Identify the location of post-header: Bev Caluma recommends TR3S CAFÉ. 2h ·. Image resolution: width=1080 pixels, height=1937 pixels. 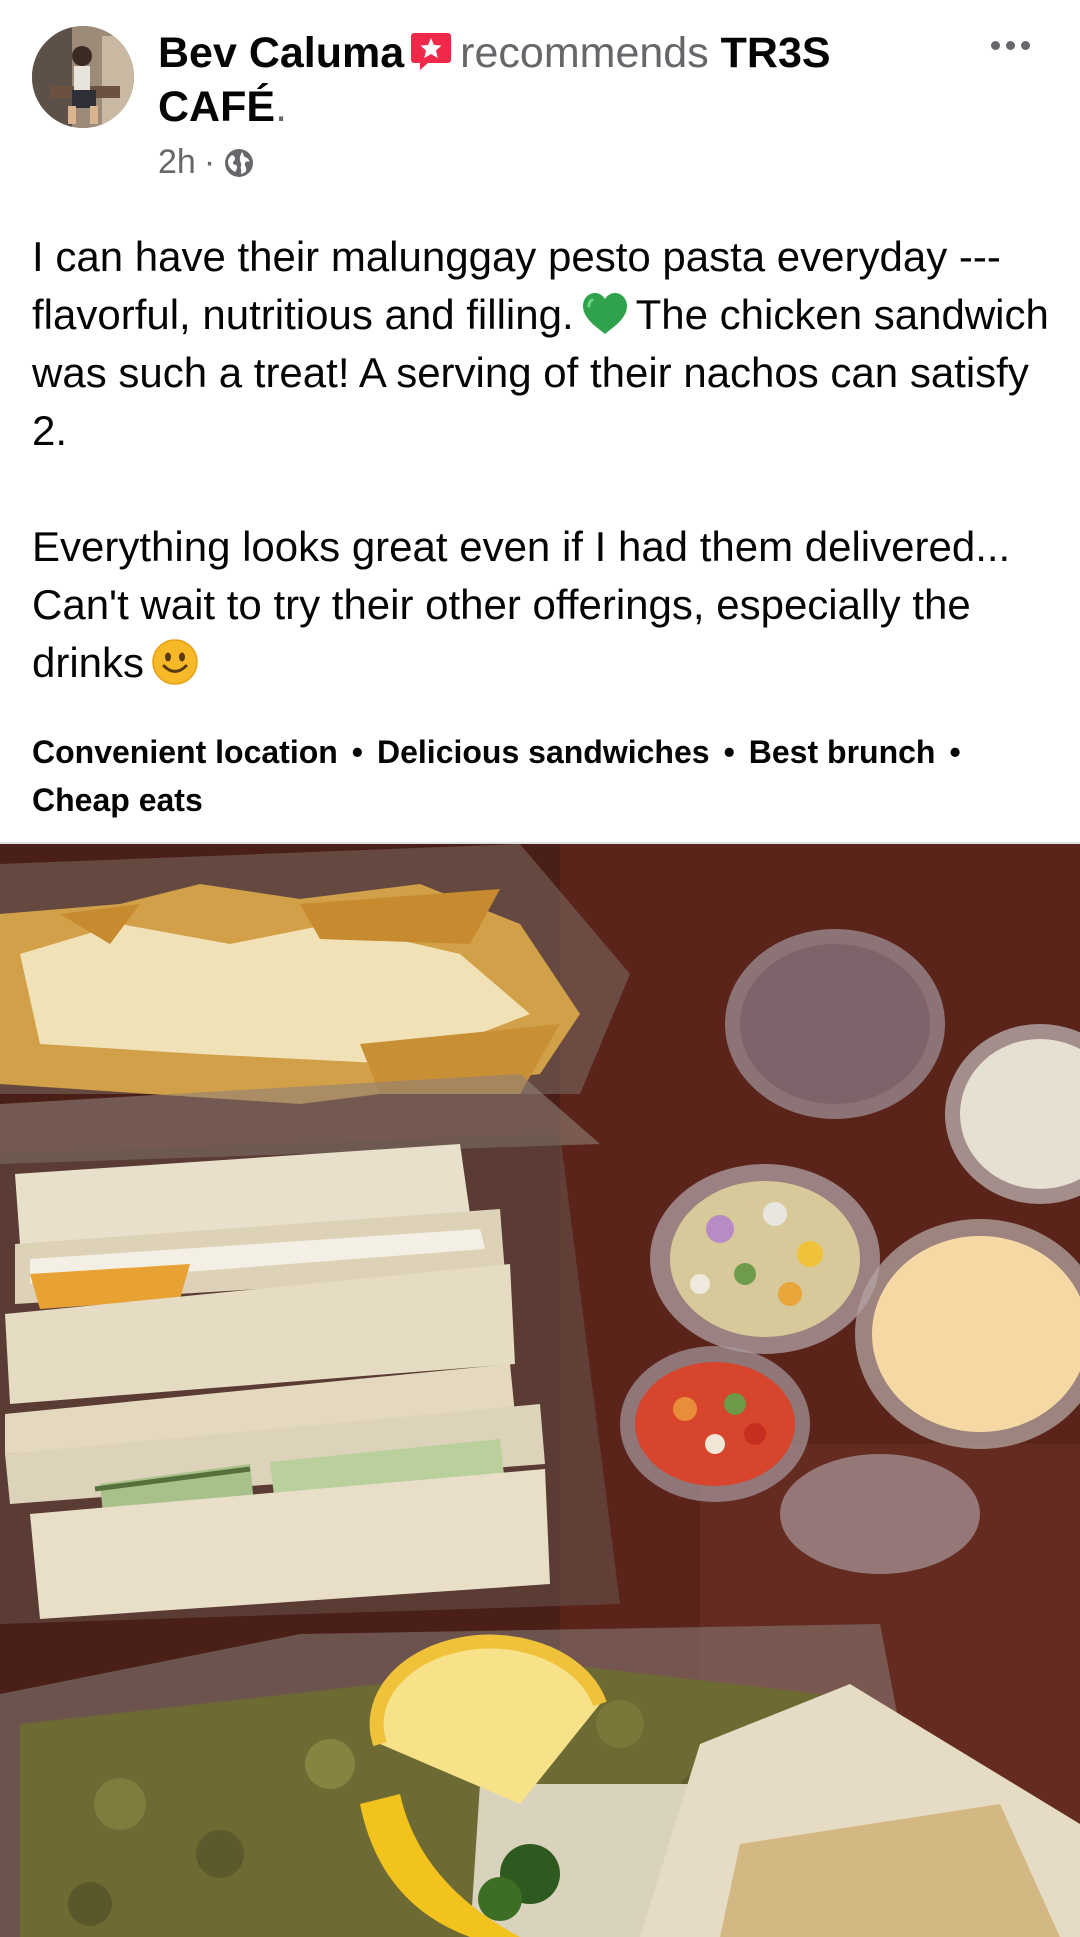
(540, 100).